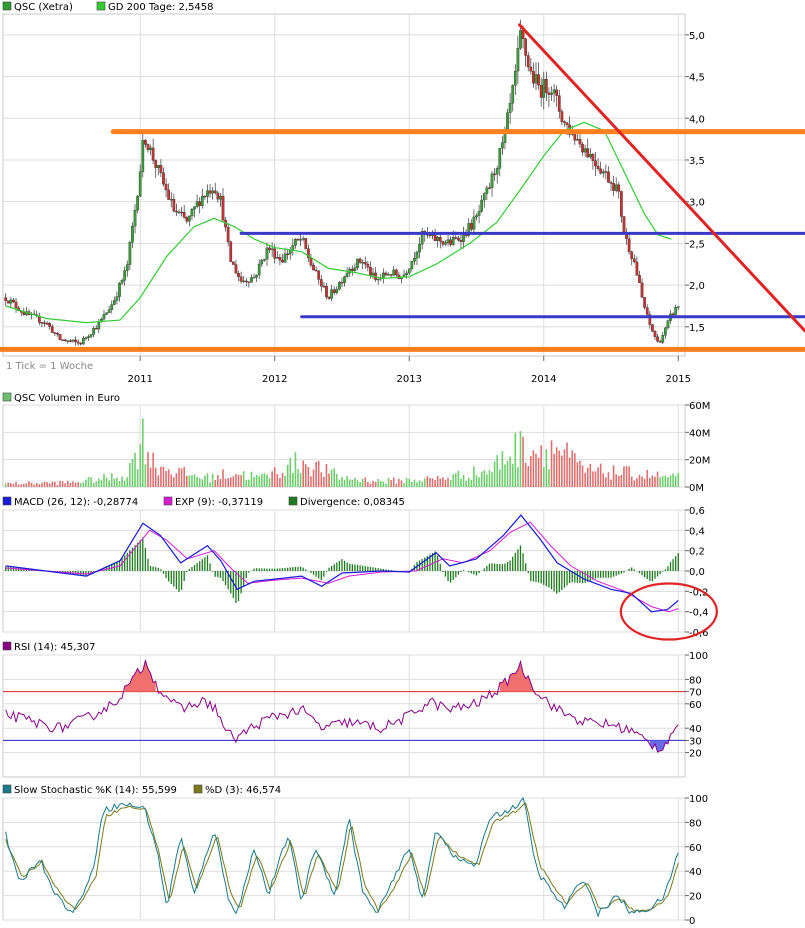 The width and height of the screenshot is (805, 928). What do you see at coordinates (697, 119) in the screenshot?
I see `price-ytick-label: 4,0` at bounding box center [697, 119].